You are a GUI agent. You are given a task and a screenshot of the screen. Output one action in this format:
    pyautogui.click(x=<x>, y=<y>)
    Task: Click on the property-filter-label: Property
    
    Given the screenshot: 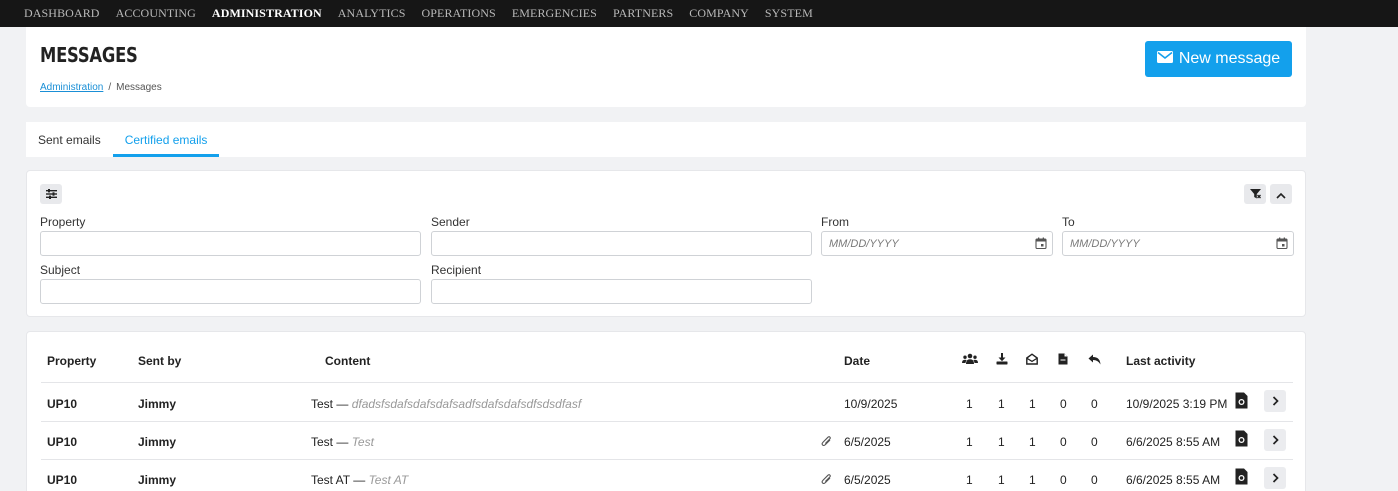 What is the action you would take?
    pyautogui.click(x=63, y=222)
    